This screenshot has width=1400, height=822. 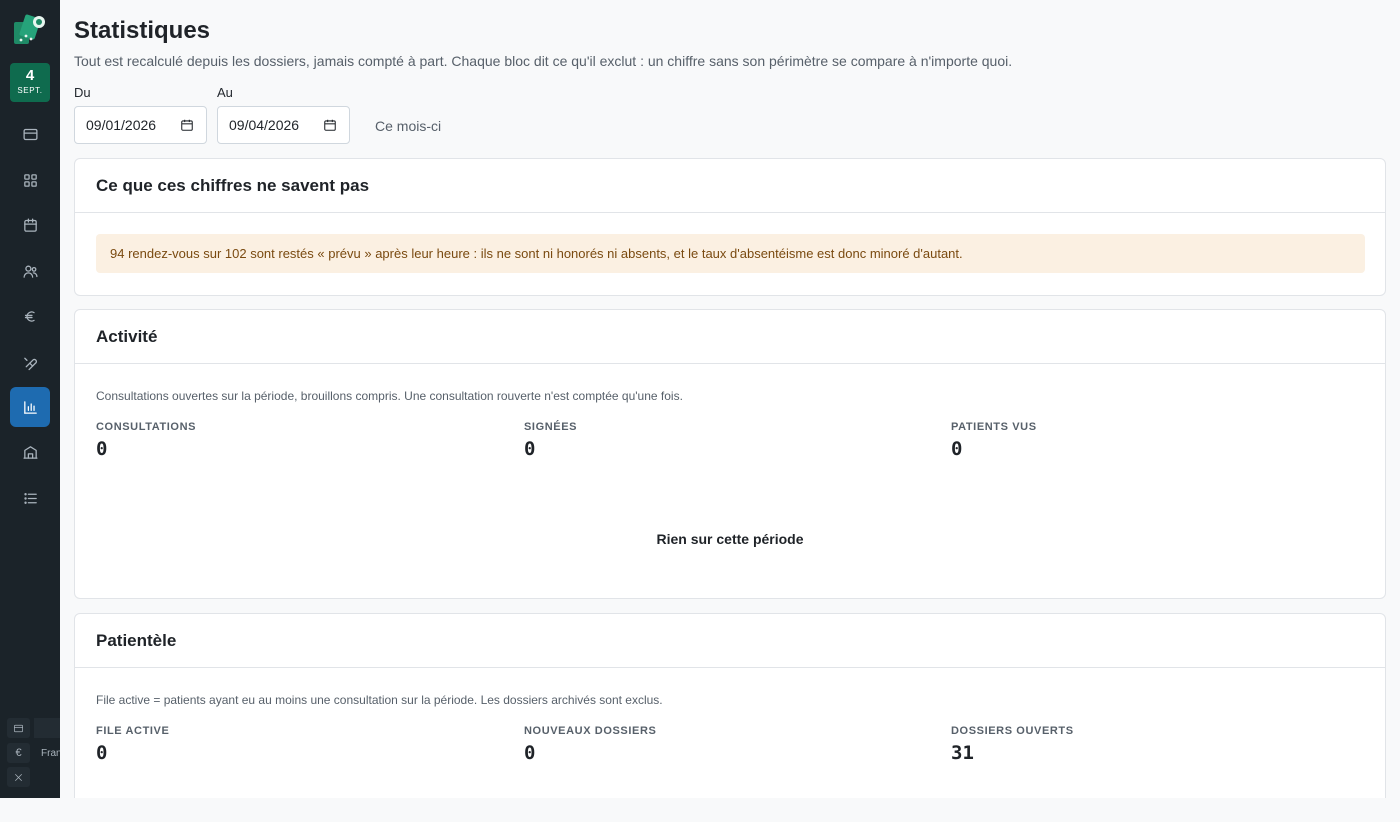 I want to click on building-icon, so click(x=30, y=452).